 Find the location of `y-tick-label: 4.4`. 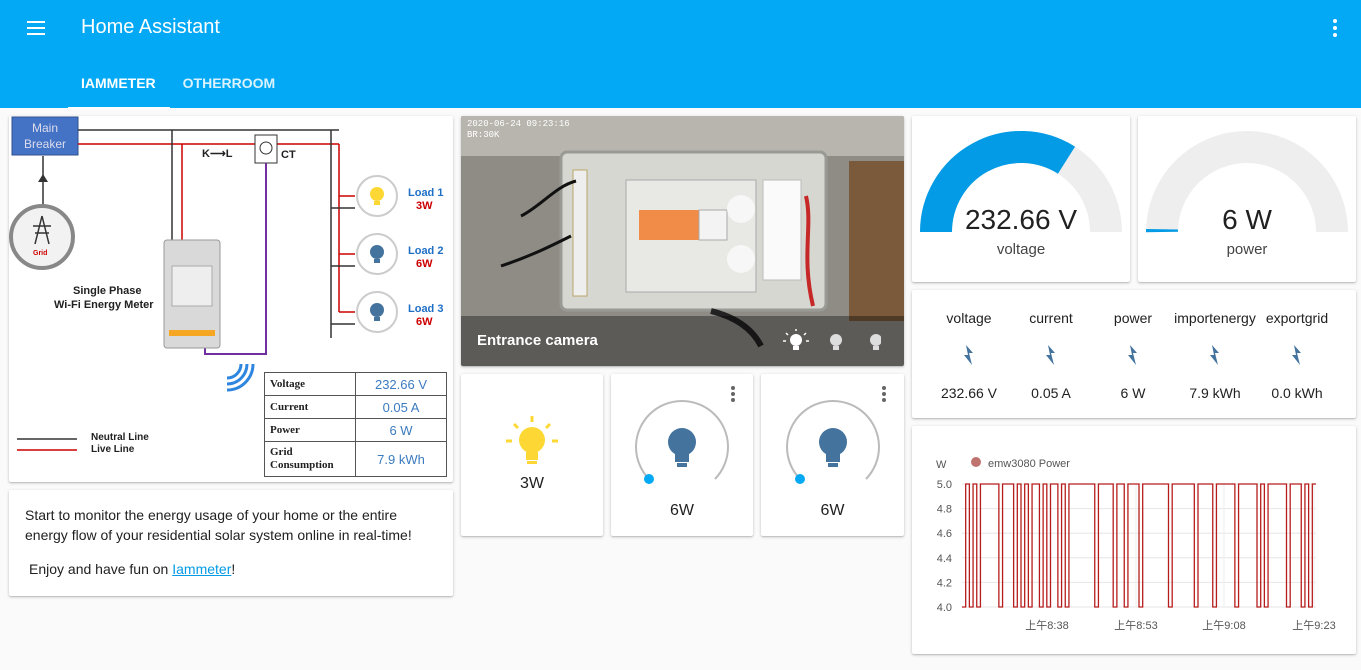

y-tick-label: 4.4 is located at coordinates (944, 559).